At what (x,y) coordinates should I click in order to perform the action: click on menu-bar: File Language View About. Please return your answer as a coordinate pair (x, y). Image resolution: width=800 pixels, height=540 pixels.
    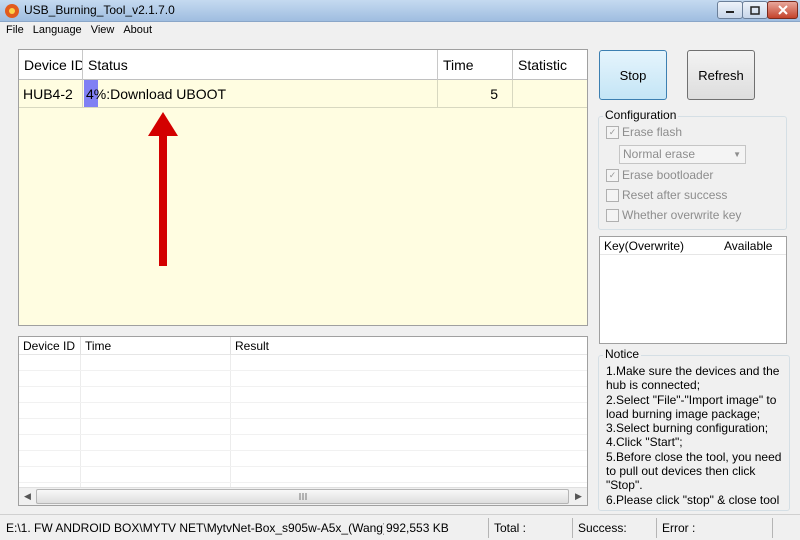
    Looking at the image, I should click on (400, 30).